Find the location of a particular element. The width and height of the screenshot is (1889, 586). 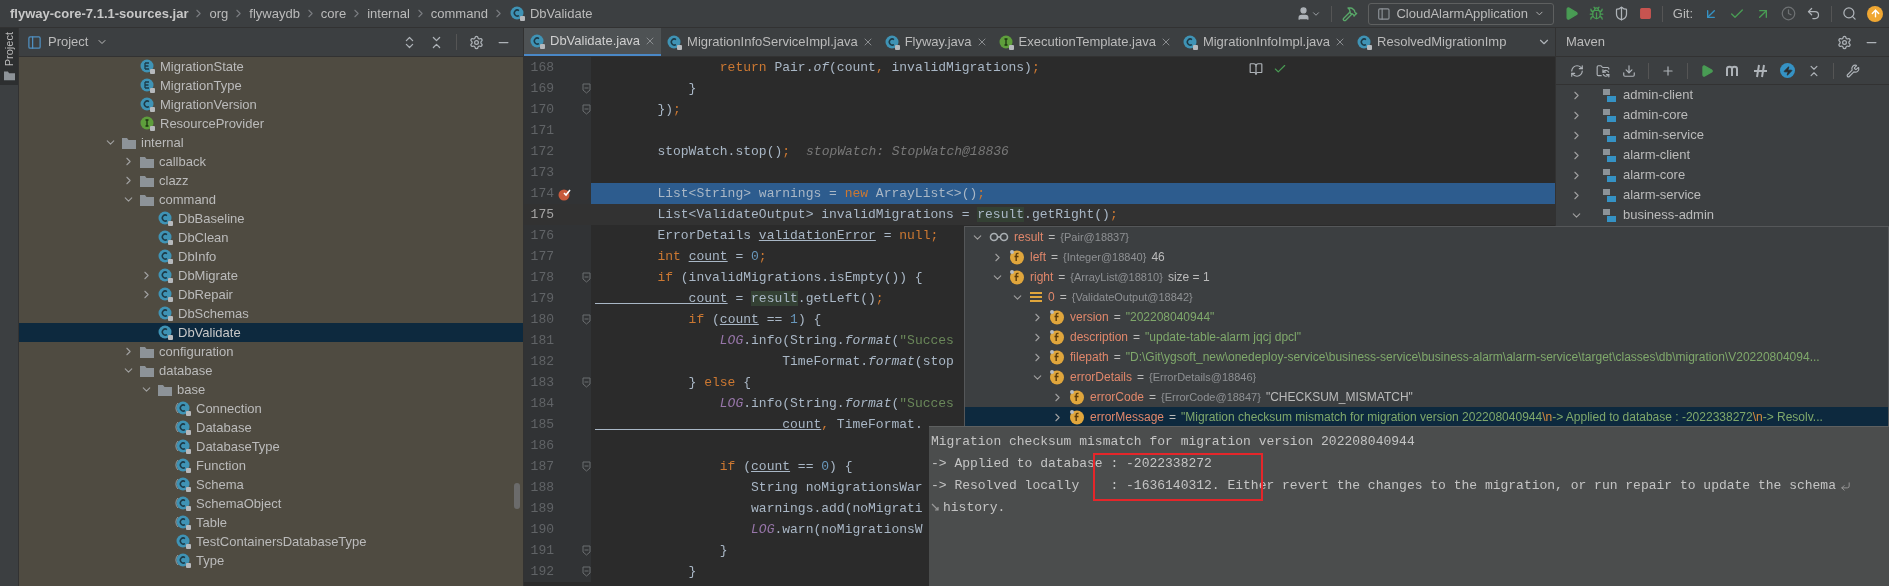

maven-module: admin-core is located at coordinates (1722, 115).